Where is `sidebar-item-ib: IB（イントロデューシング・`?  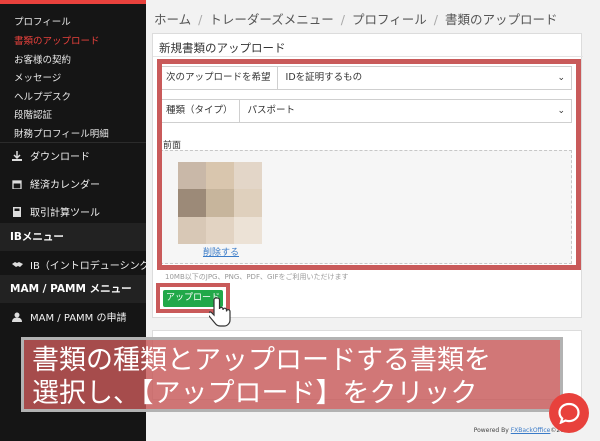
sidebar-item-ib: IB（イントロデューシング・ is located at coordinates (86, 264).